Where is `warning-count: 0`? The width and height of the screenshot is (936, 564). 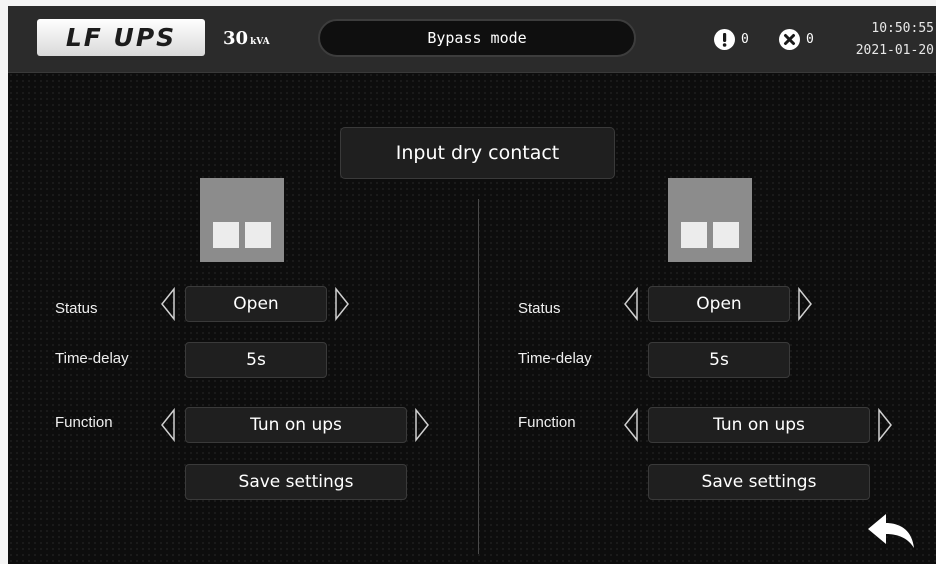 warning-count: 0 is located at coordinates (745, 39).